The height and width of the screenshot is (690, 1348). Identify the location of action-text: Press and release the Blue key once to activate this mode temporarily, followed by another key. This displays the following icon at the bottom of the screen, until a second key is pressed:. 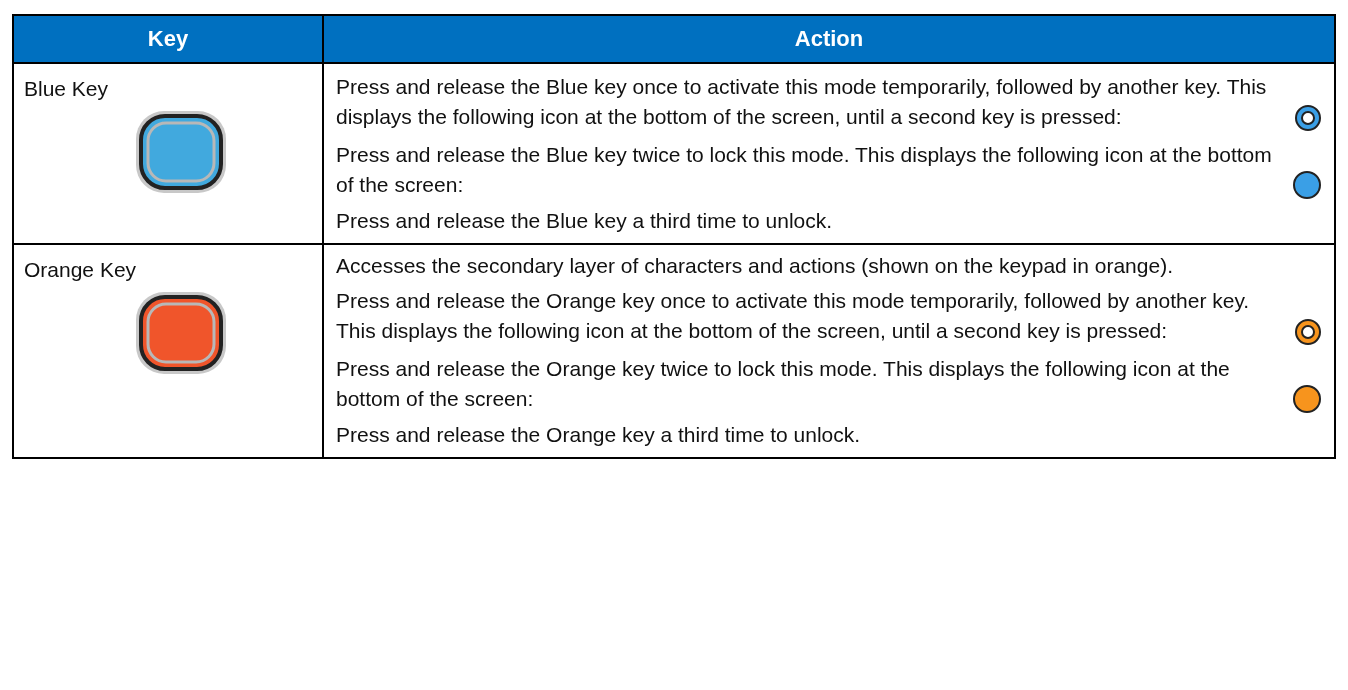
(802, 102).